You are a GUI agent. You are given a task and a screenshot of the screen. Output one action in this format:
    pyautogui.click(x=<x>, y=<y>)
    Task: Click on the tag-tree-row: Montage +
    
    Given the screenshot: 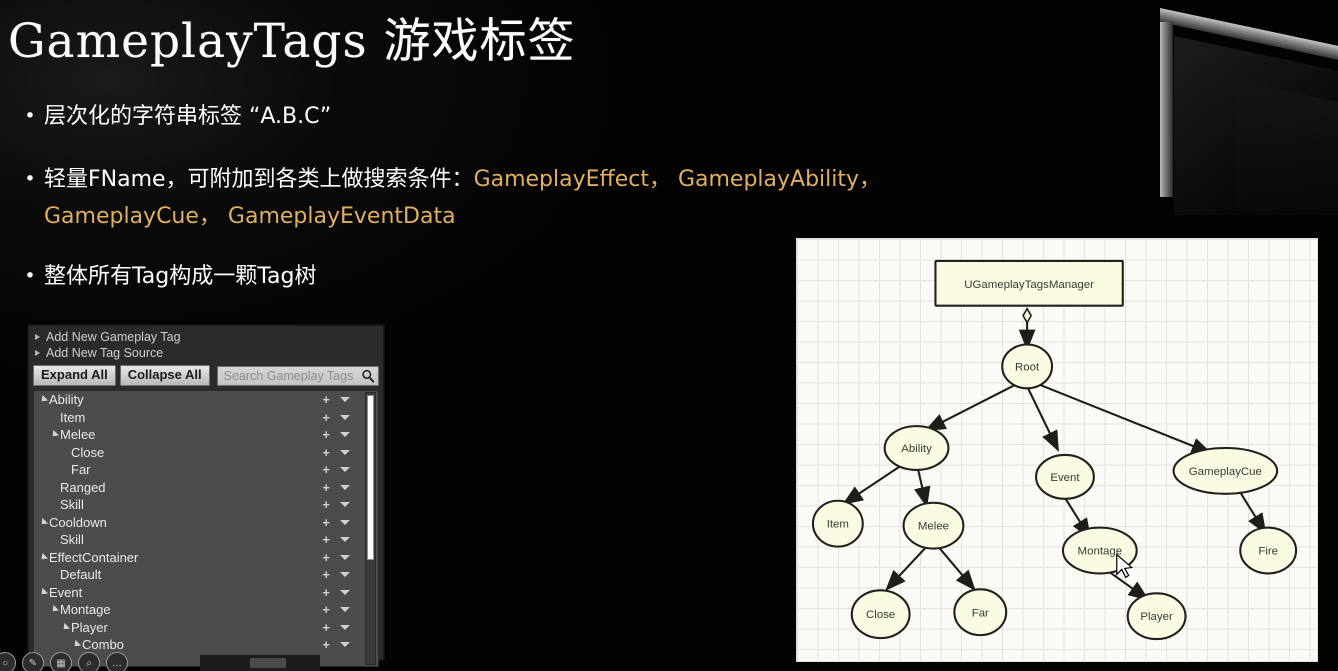 What is the action you would take?
    pyautogui.click(x=206, y=610)
    